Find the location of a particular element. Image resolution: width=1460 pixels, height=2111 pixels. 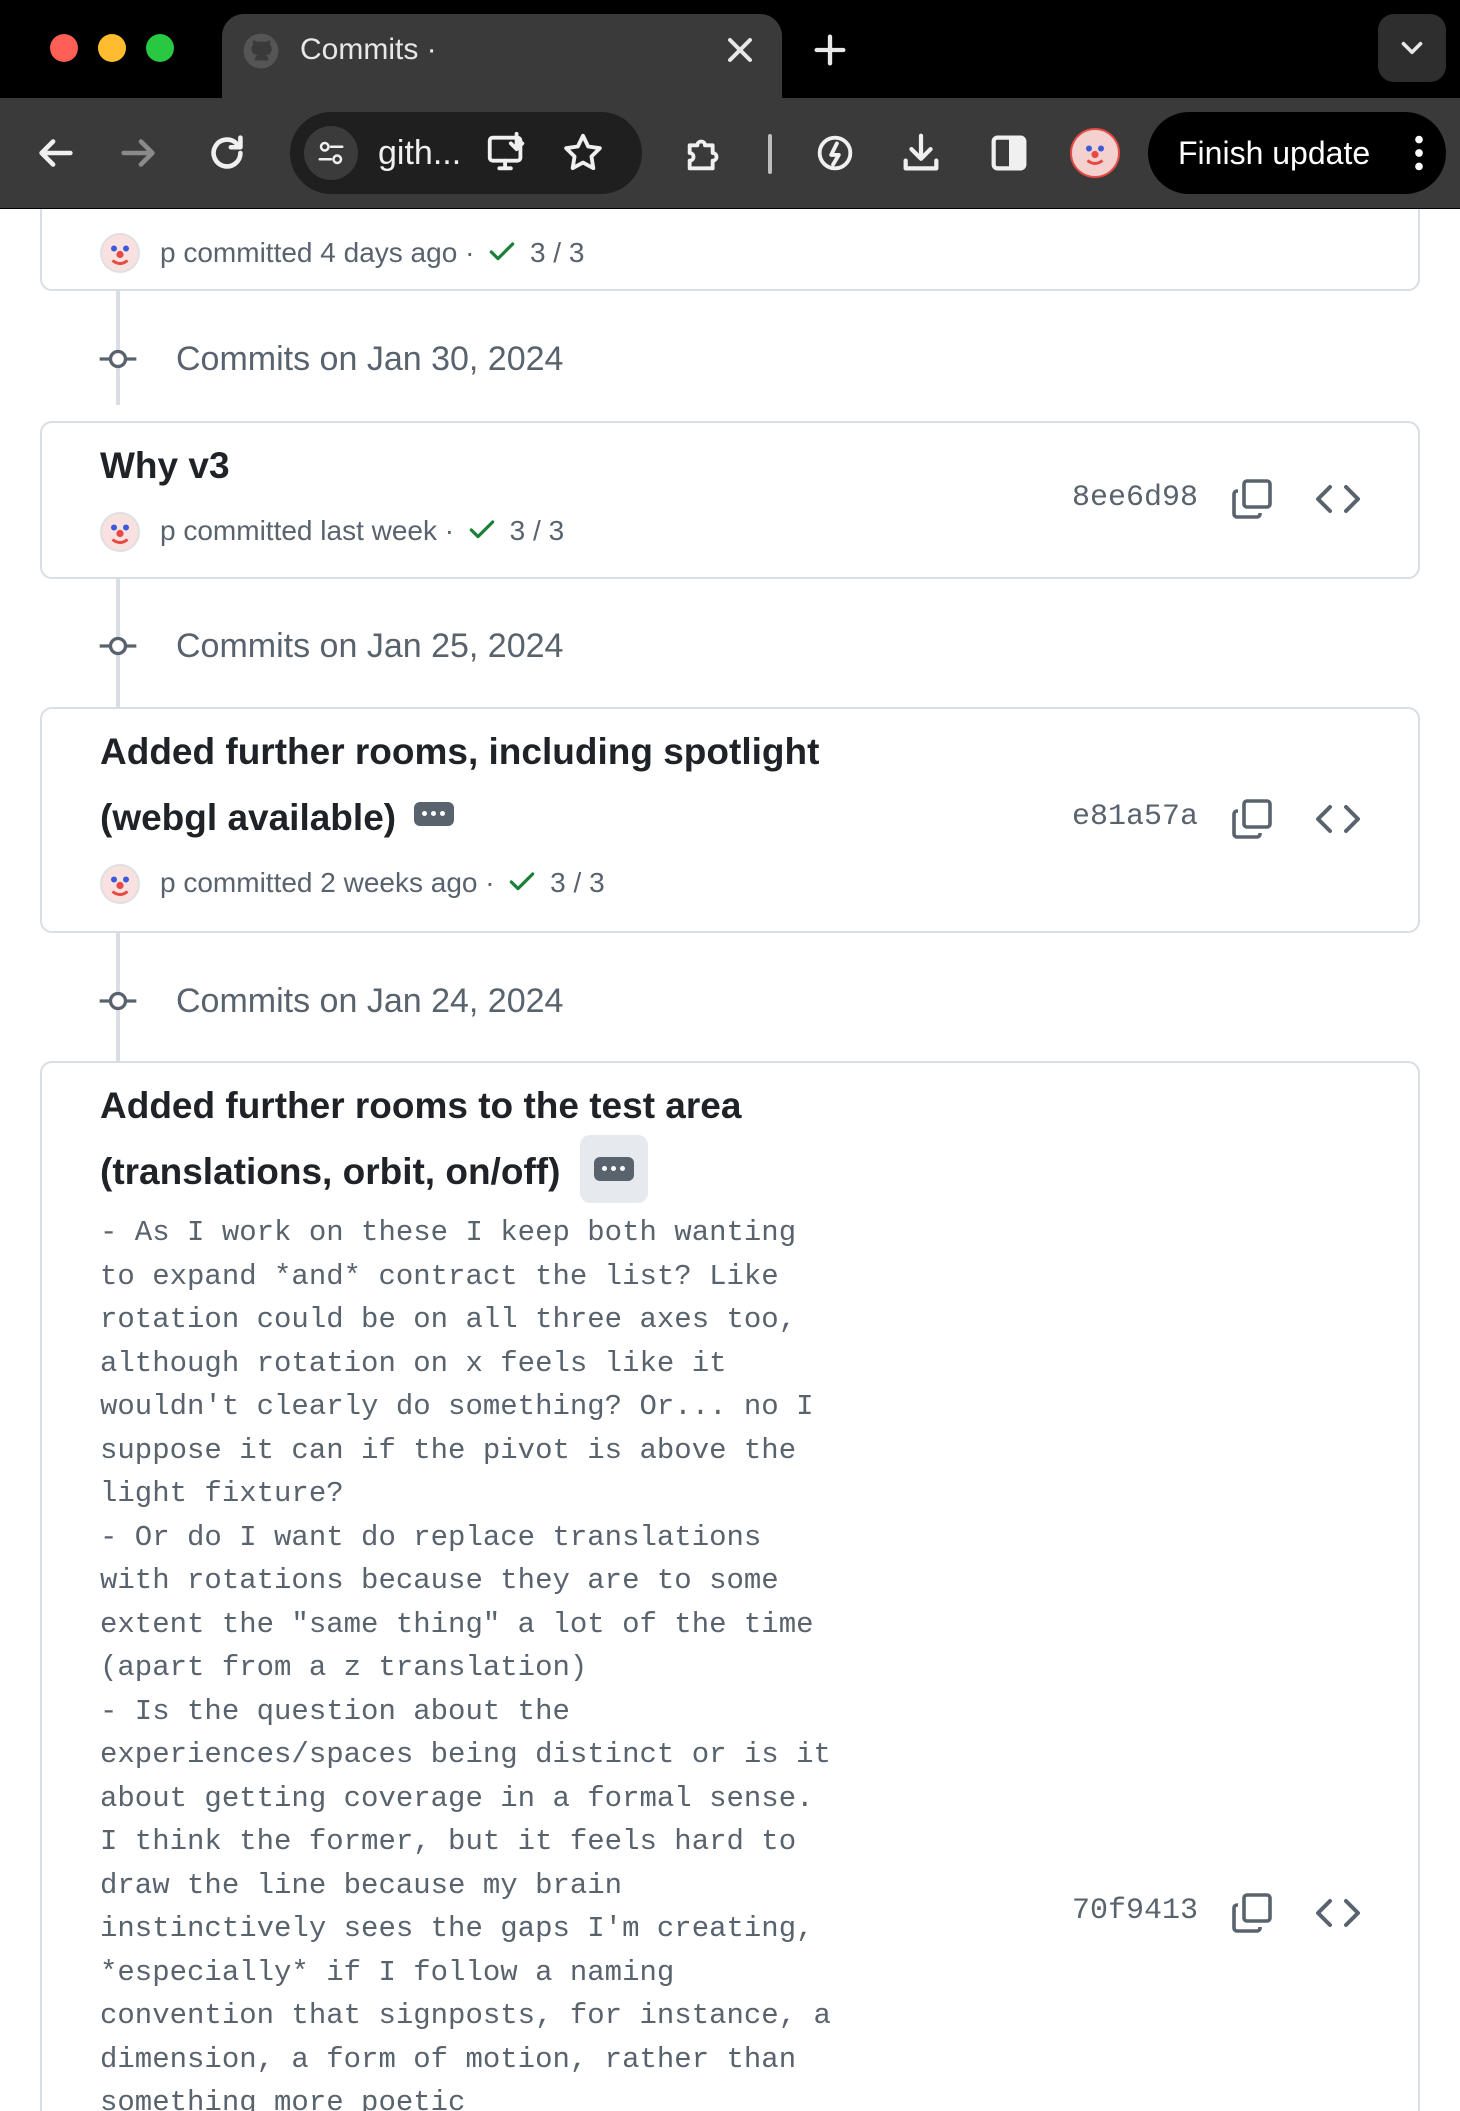

commit-card: p committed 4 days ago · 3 / 3 is located at coordinates (730, 250).